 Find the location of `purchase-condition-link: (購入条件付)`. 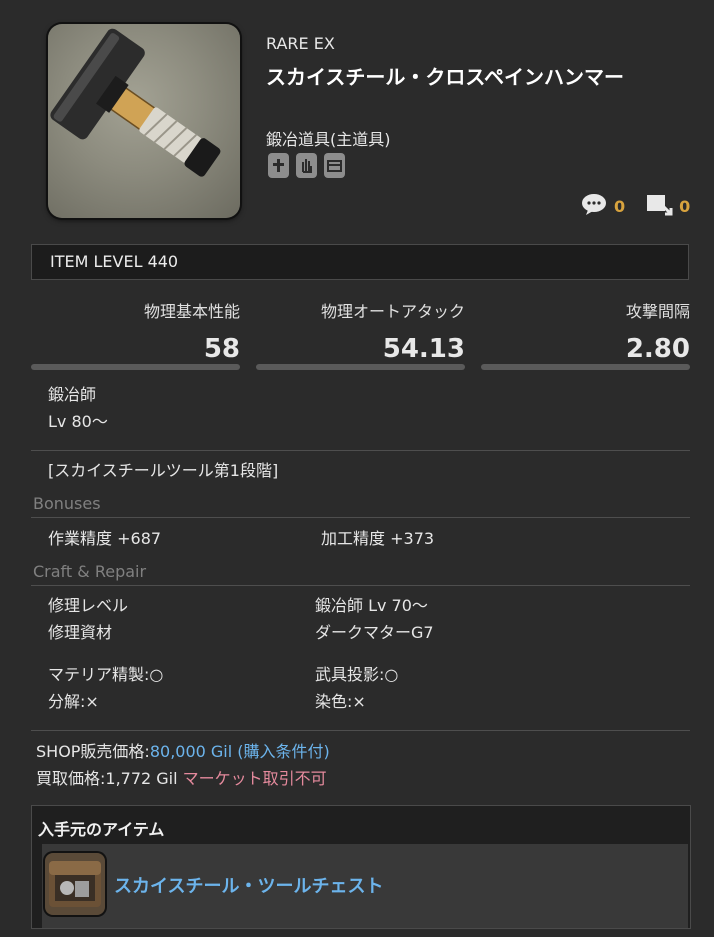

purchase-condition-link: (購入条件付) is located at coordinates (283, 751).